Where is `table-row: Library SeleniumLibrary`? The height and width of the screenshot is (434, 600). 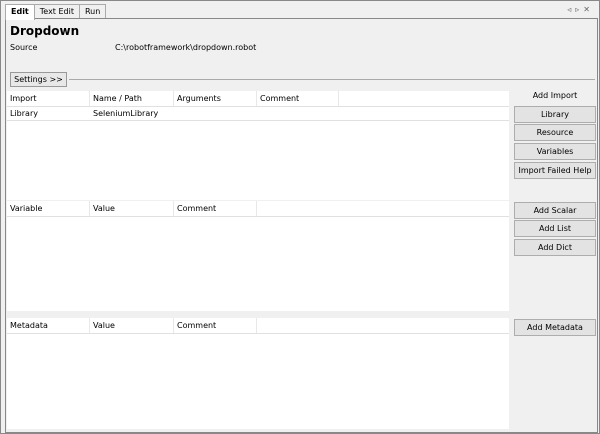
table-row: Library SeleniumLibrary is located at coordinates (258, 114).